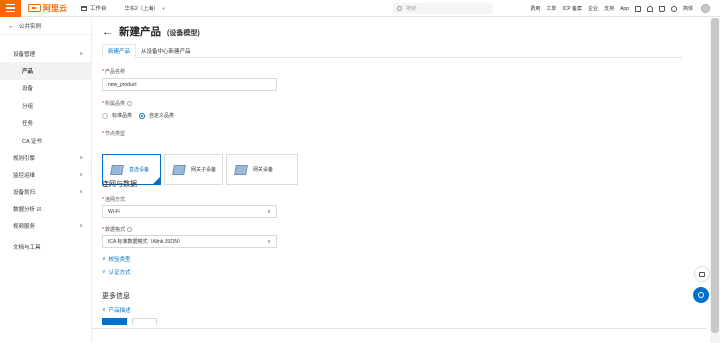 Image resolution: width=720 pixels, height=343 pixels. Describe the element at coordinates (10, 8) in the screenshot. I see `menu-icon` at that location.